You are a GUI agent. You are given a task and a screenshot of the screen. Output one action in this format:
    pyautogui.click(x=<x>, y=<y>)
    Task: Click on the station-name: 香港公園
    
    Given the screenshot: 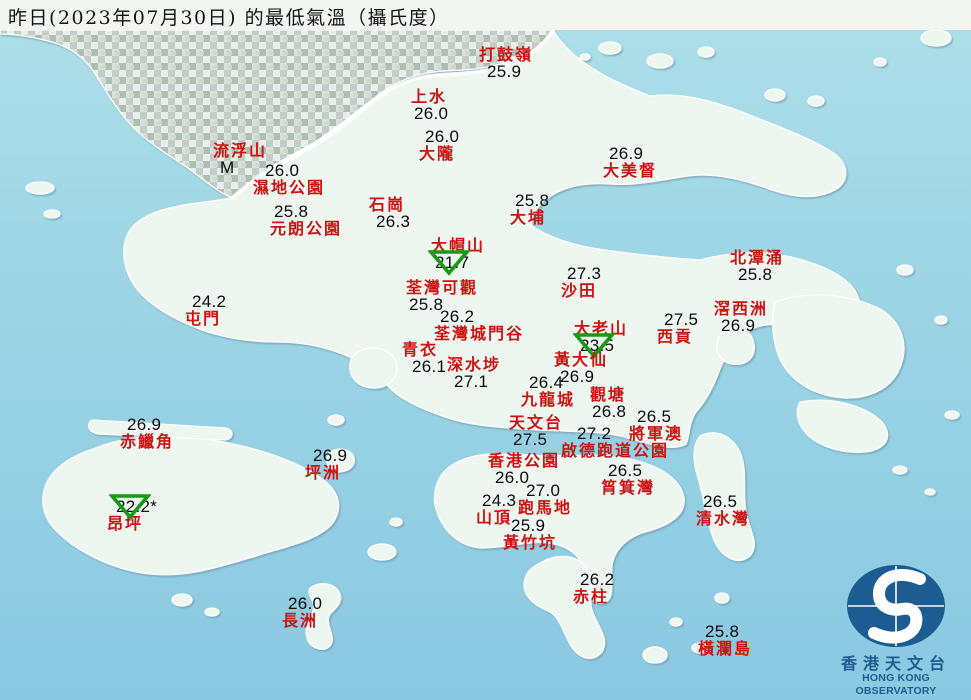 What is the action you would take?
    pyautogui.click(x=524, y=460)
    